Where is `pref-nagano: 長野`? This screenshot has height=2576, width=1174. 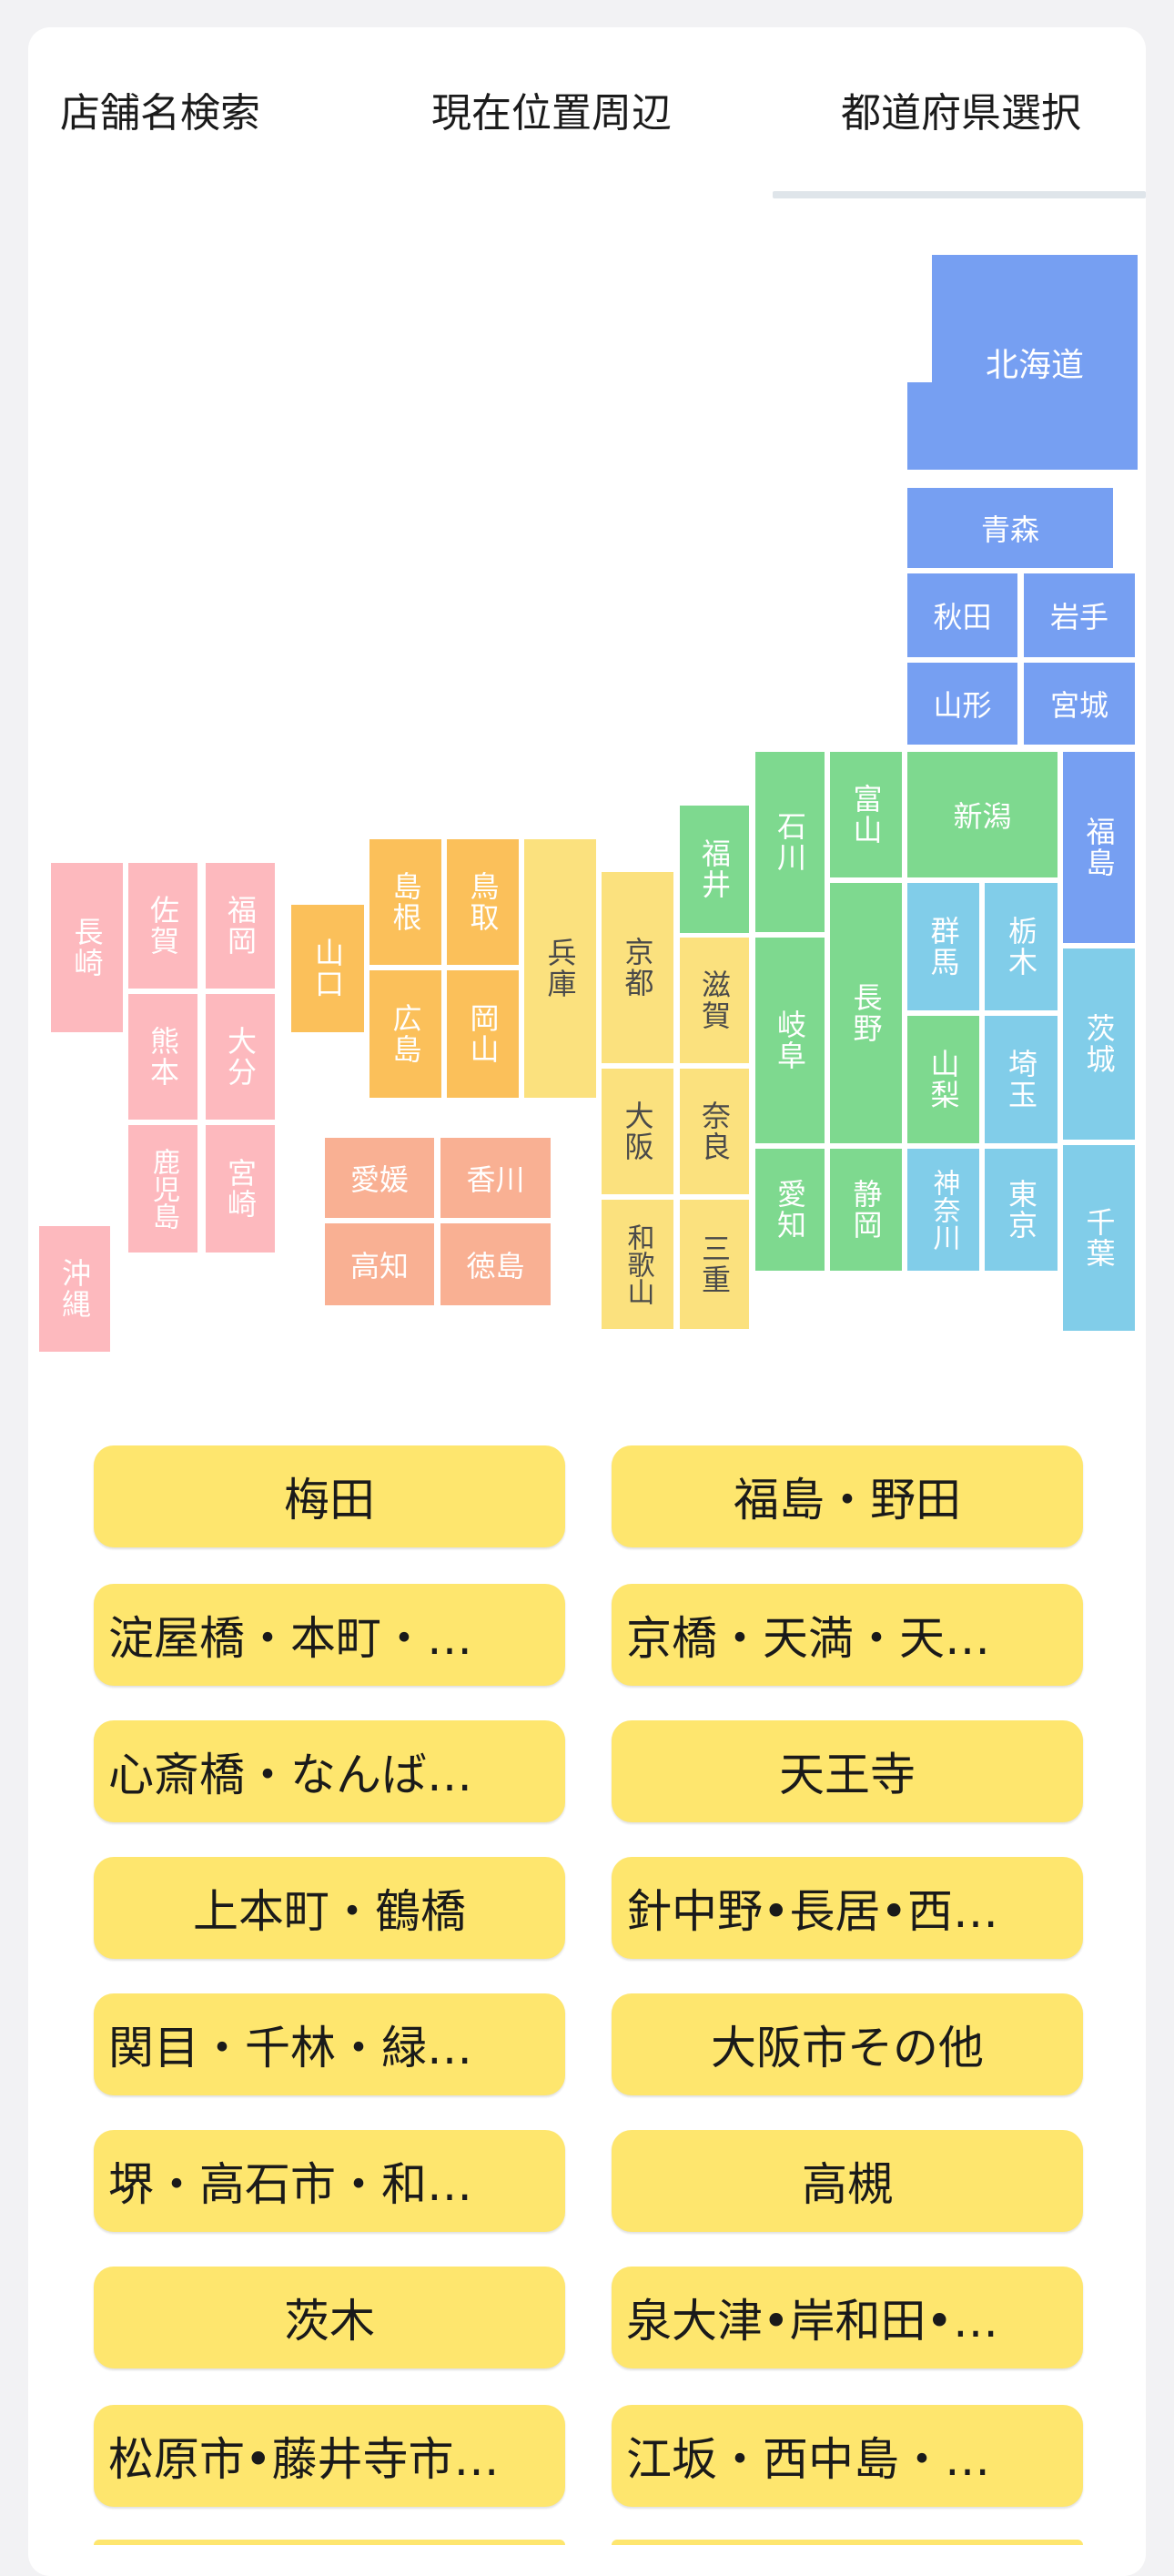 pref-nagano: 長野 is located at coordinates (866, 1013).